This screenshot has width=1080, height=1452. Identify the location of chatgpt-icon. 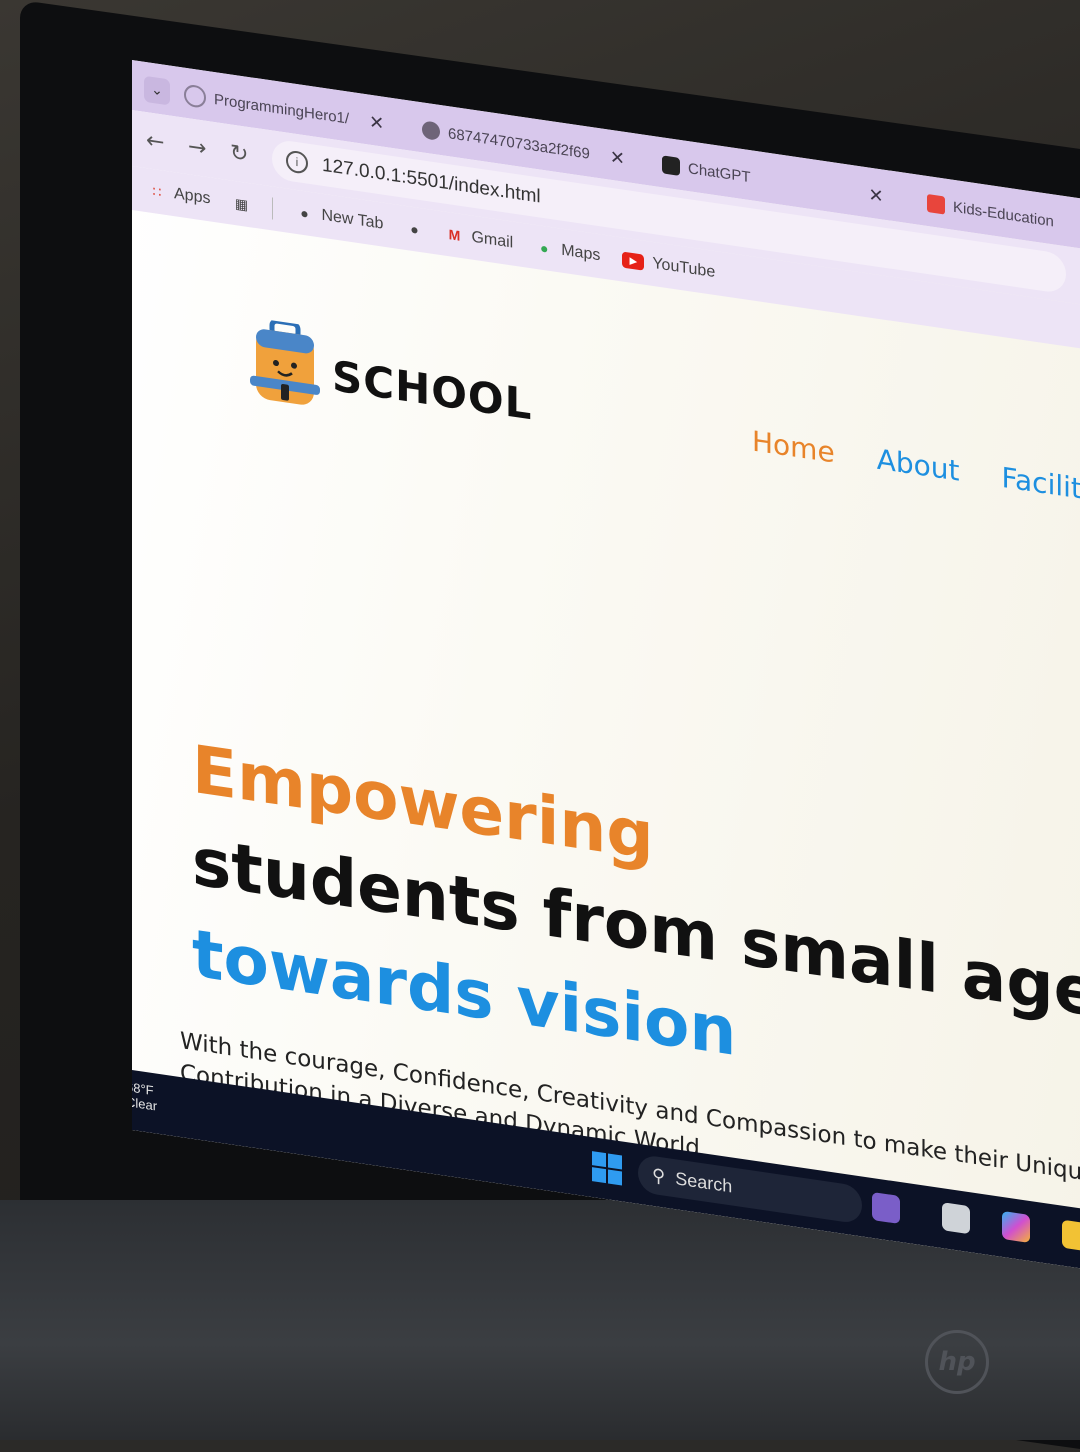
(671, 165).